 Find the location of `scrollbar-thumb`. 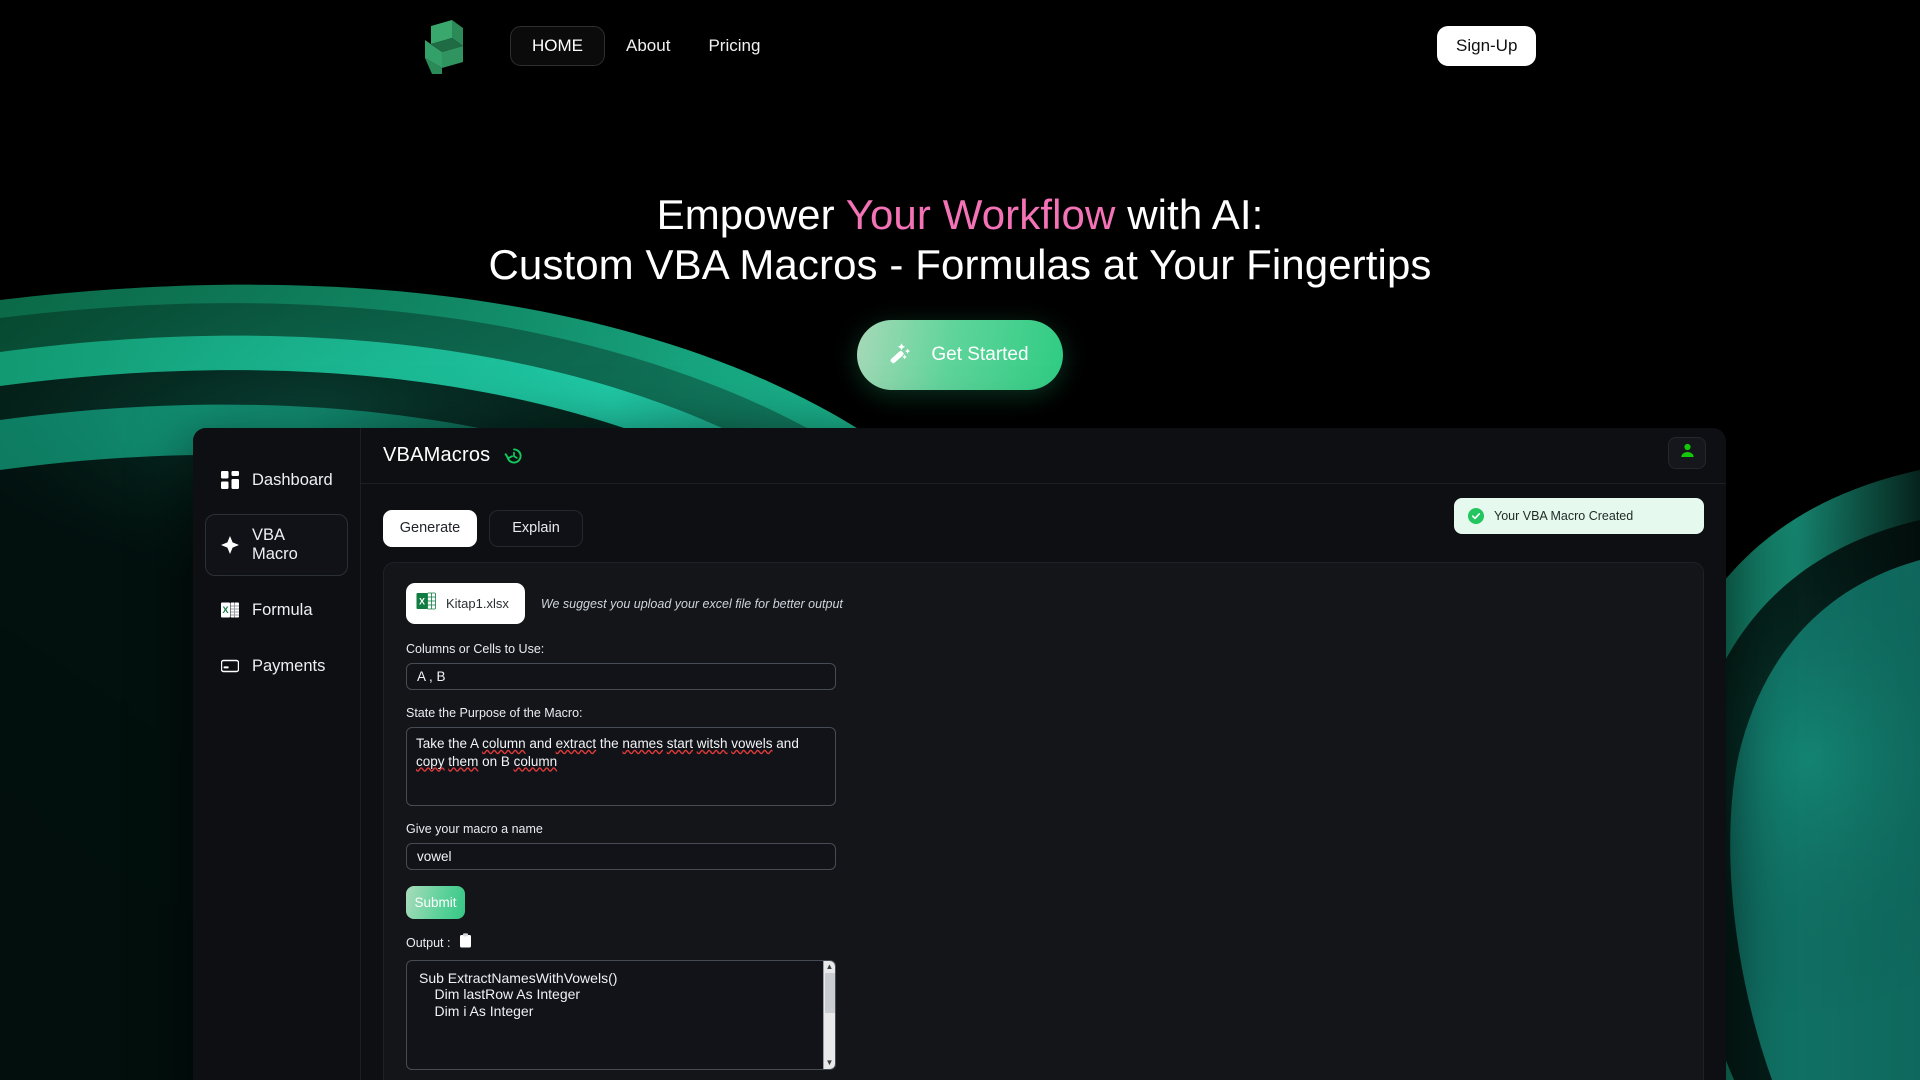

scrollbar-thumb is located at coordinates (830, 993).